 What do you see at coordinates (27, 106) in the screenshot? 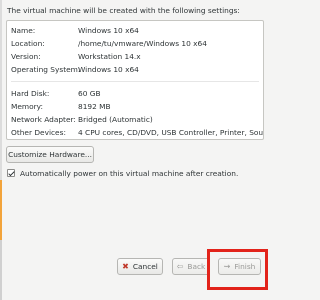
I see `setting-label: Memory:` at bounding box center [27, 106].